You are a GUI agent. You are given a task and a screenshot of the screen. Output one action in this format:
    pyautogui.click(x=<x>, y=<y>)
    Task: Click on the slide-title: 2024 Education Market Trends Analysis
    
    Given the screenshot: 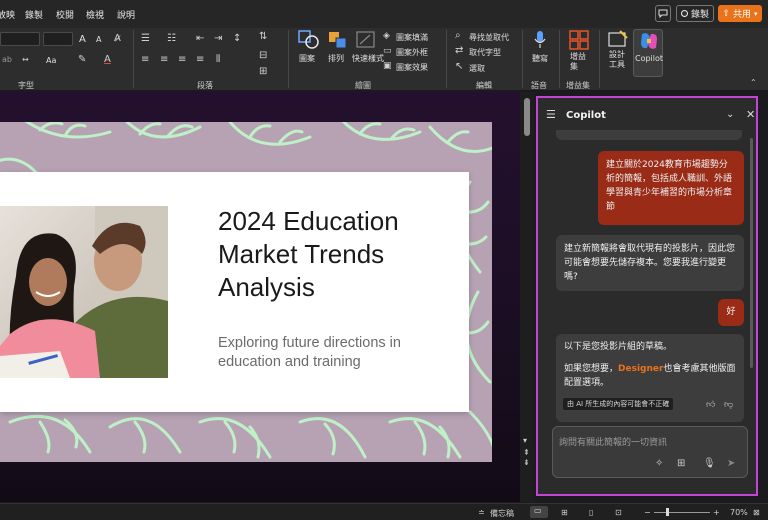 What is the action you would take?
    pyautogui.click(x=338, y=254)
    